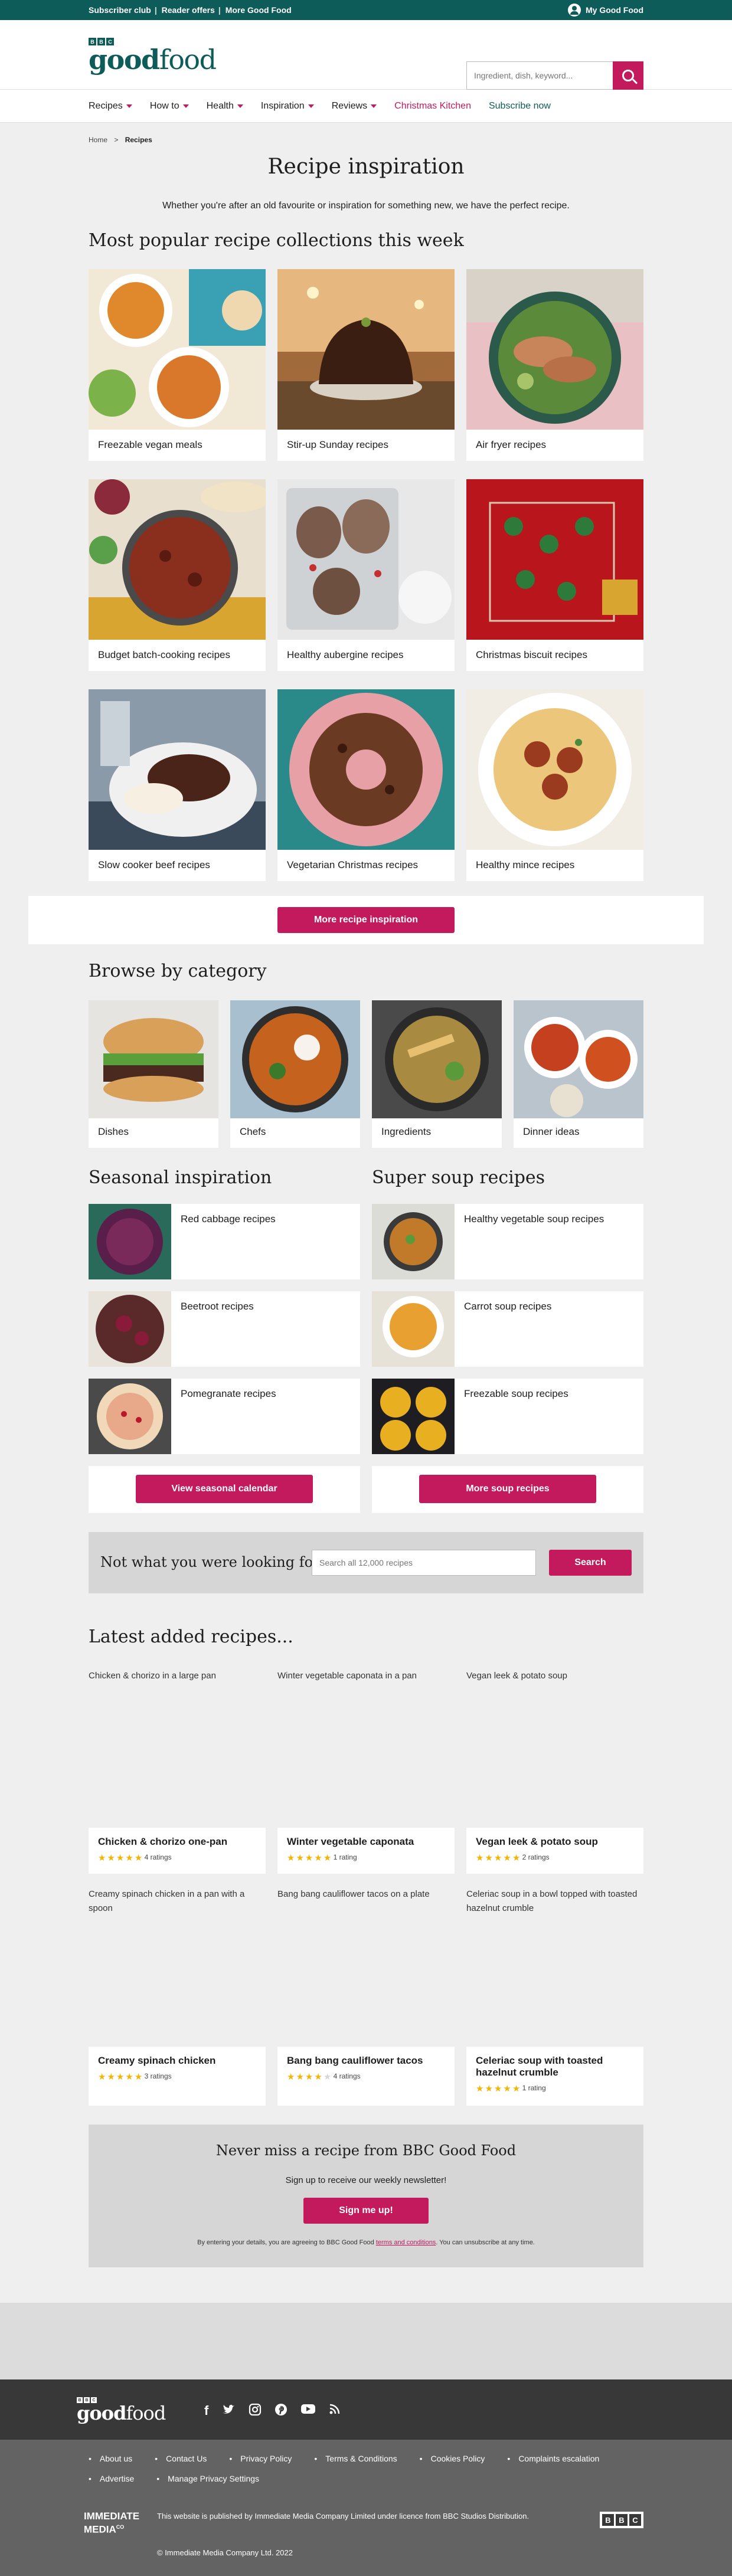  Describe the element at coordinates (554, 1851) in the screenshot. I see `recipe-card: Vegan leek & potato soup ★ ★ ★ ★ ★ 2 ratings` at that location.